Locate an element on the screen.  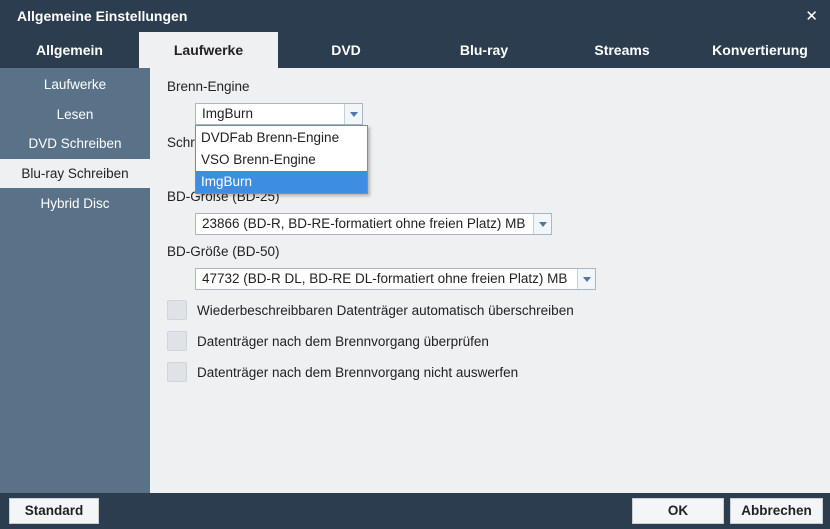
verify-checkbox is located at coordinates (177, 341).